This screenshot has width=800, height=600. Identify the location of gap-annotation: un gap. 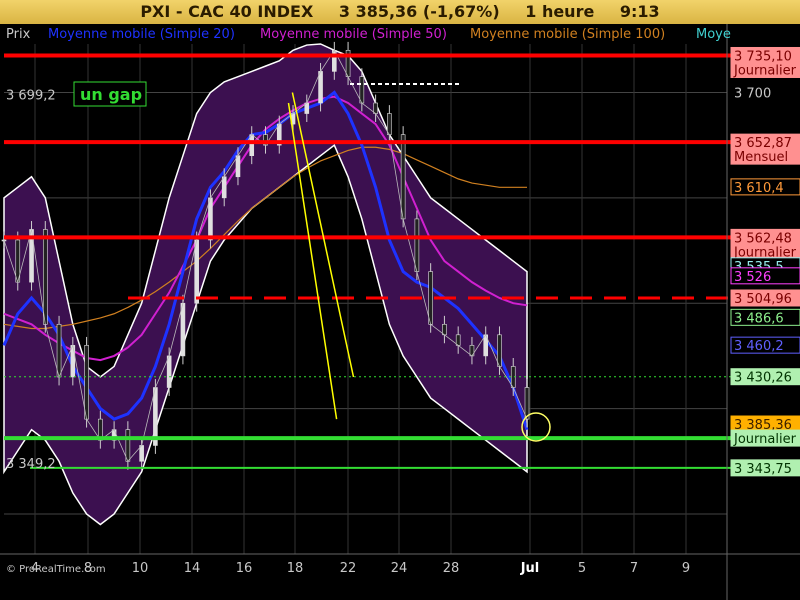
(111, 94).